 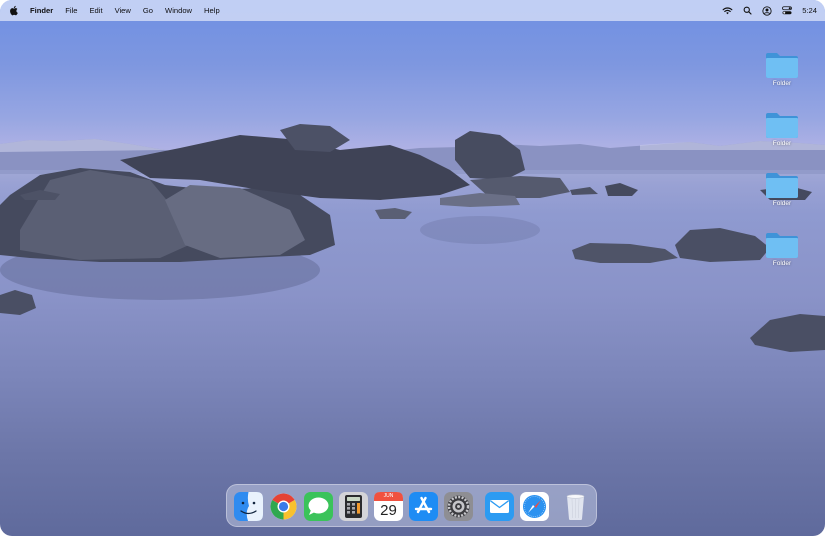 I want to click on dock-chrome, so click(x=283, y=506).